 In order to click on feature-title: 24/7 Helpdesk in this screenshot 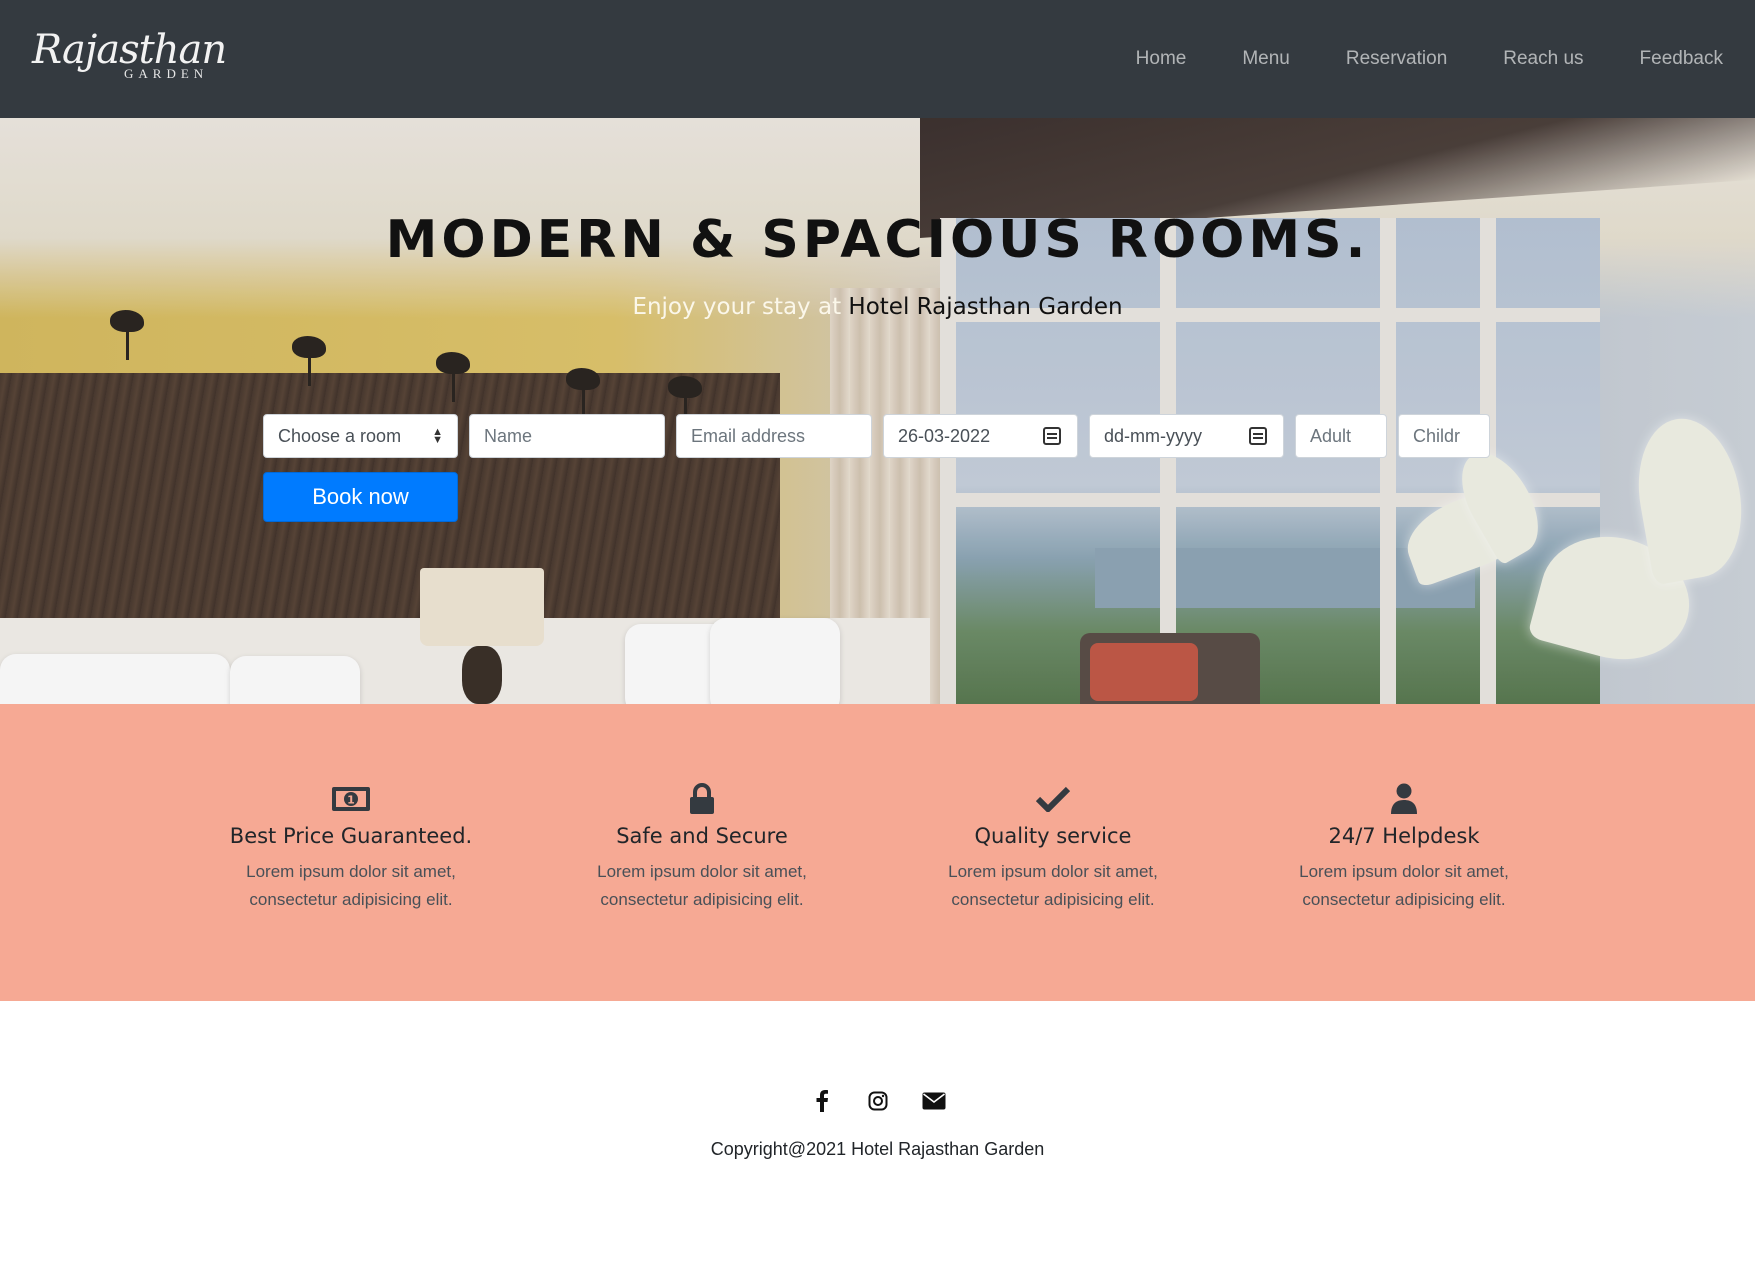, I will do `click(1404, 836)`.